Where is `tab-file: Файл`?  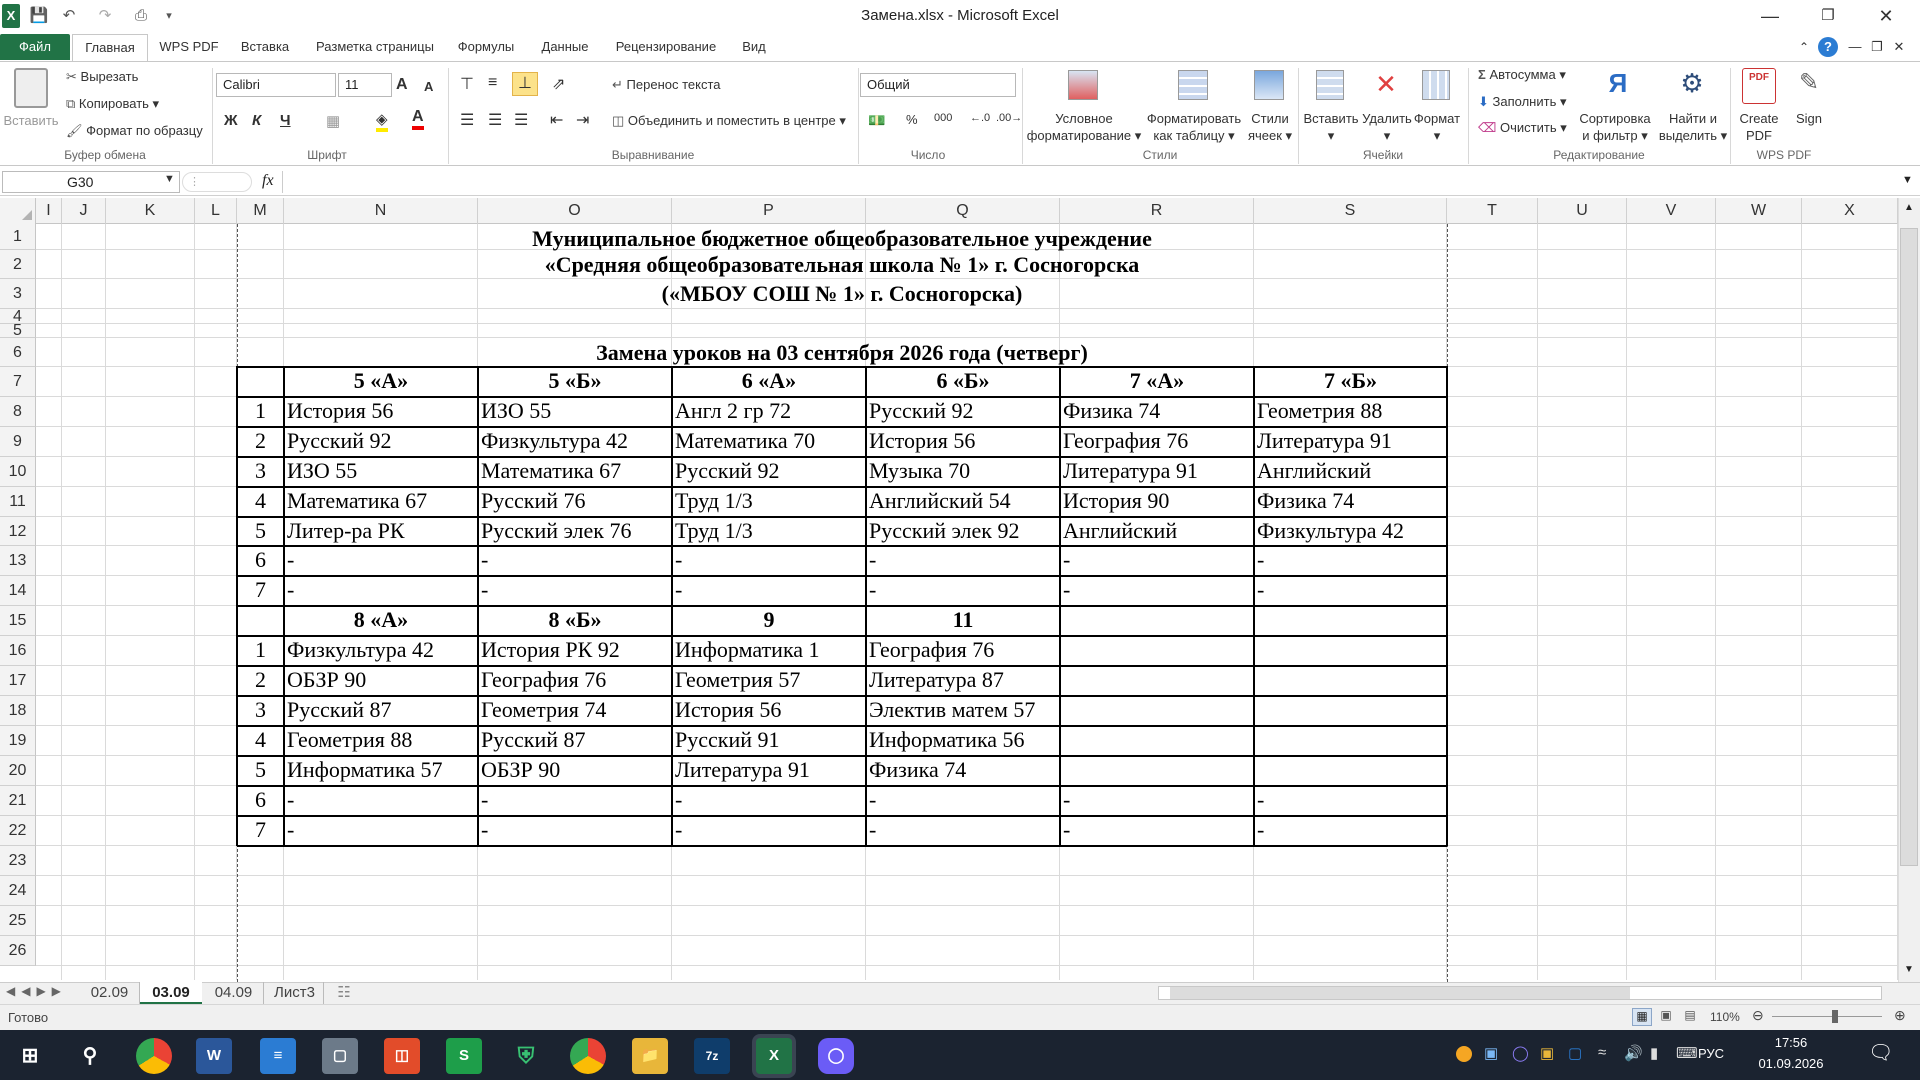 tab-file: Файл is located at coordinates (35, 47).